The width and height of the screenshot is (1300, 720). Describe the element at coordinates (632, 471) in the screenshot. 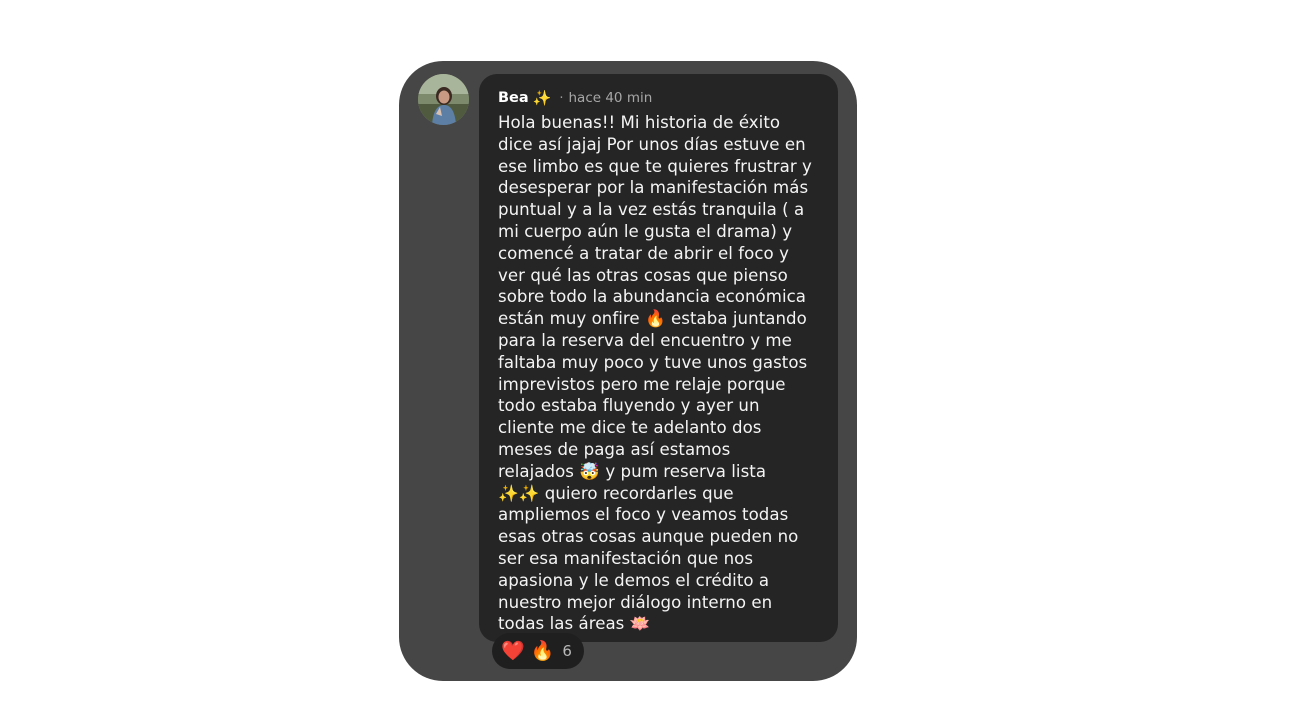

I see `message-line: relajados 🤯 y pum reserva lista` at that location.